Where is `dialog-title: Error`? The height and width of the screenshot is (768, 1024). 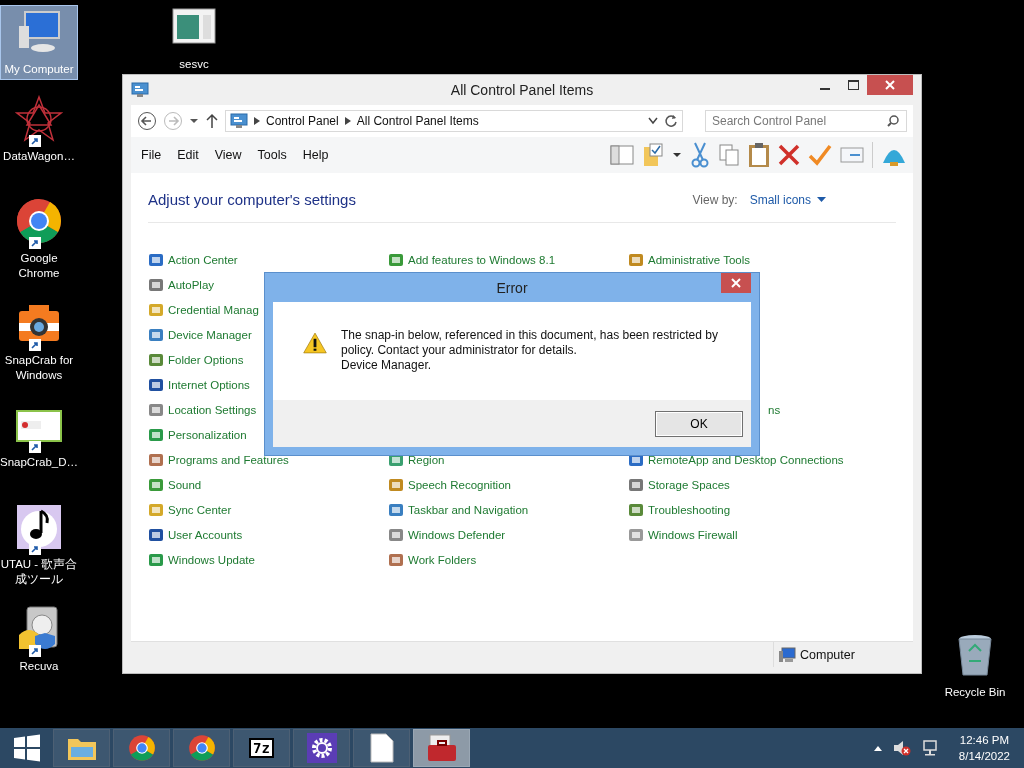
dialog-title: Error is located at coordinates (512, 287).